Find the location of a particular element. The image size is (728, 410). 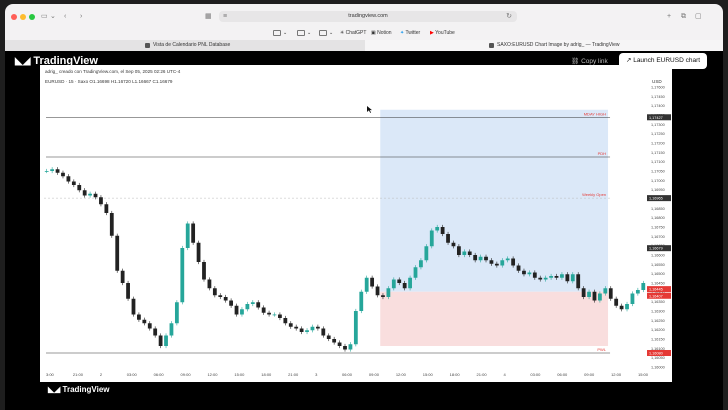

y-tick-label: 1,17400 is located at coordinates (658, 106).